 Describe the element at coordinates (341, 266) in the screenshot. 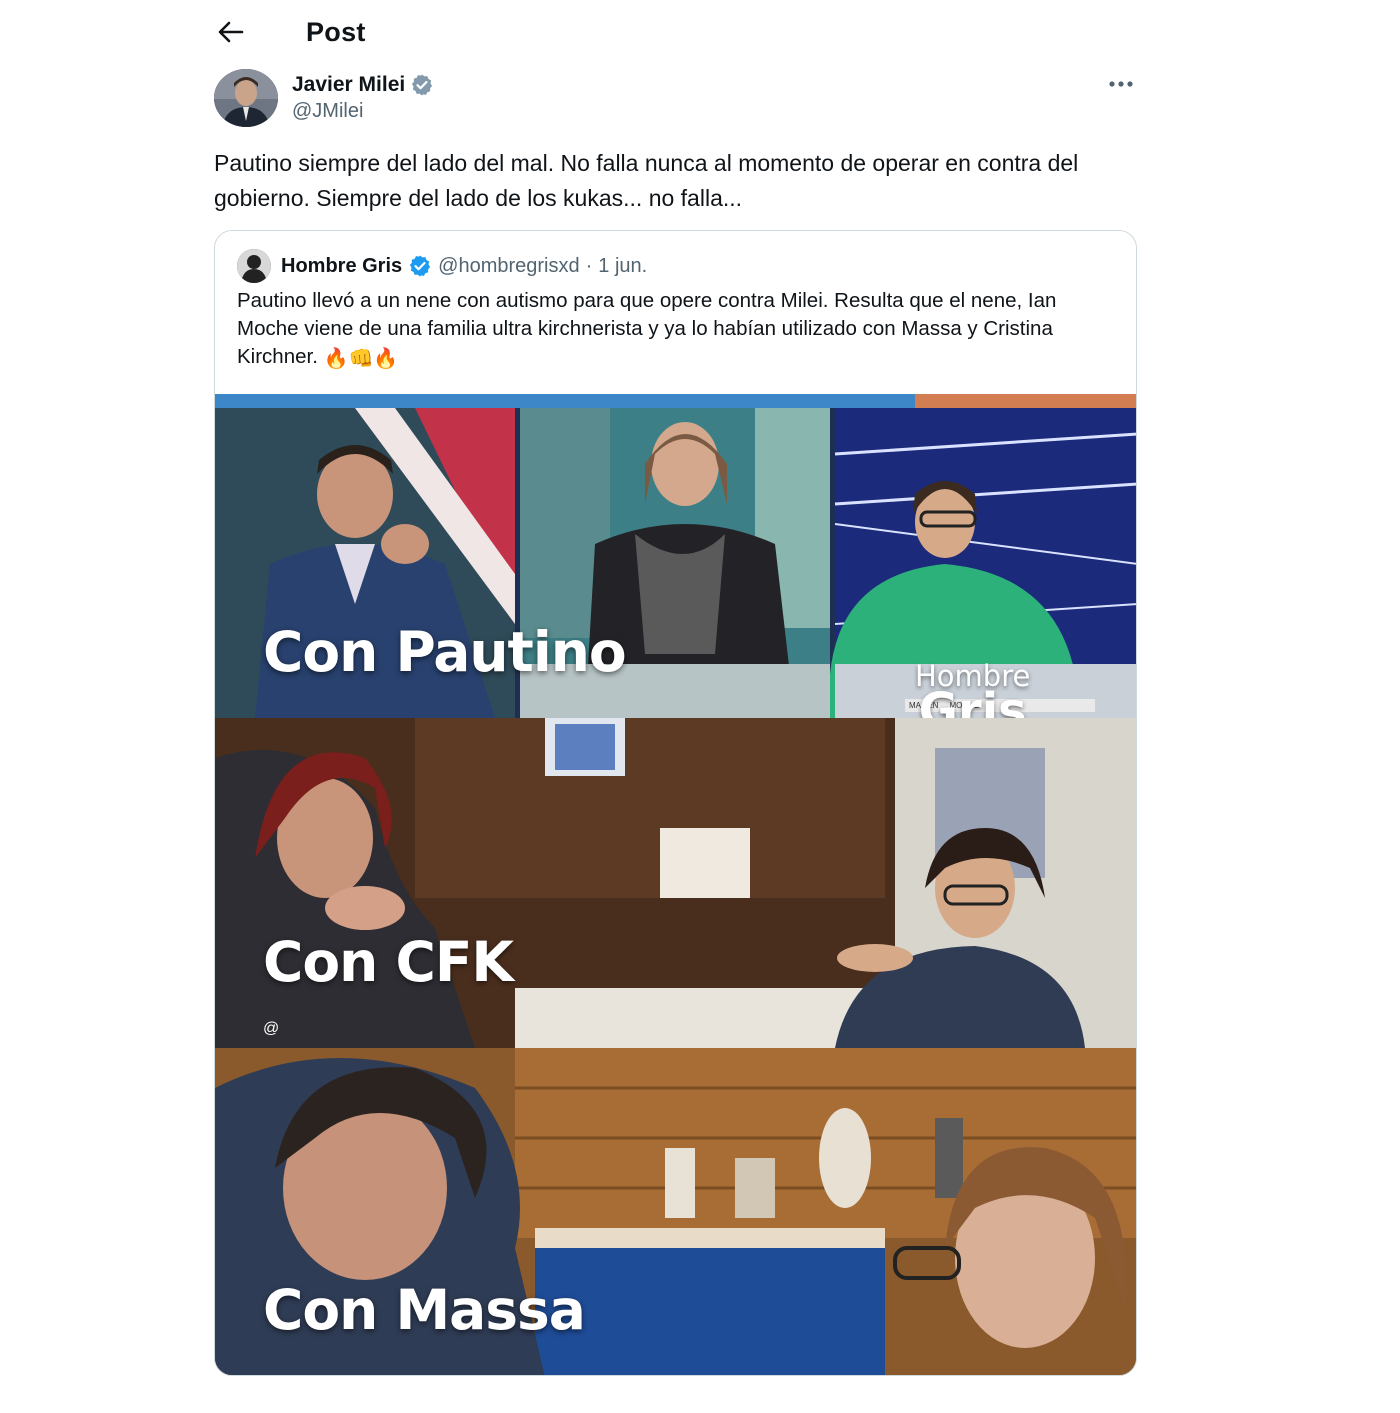

I see `quoted-author-name: Hombre Gris` at that location.